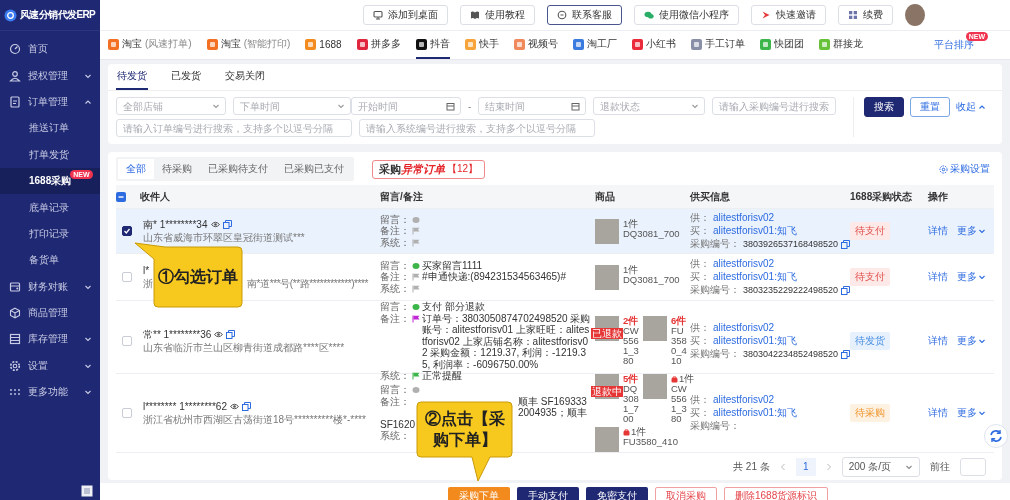 The image size is (1010, 500). Describe the element at coordinates (50, 102) in the screenshot. I see `sidebar-item: 订单管理` at that location.